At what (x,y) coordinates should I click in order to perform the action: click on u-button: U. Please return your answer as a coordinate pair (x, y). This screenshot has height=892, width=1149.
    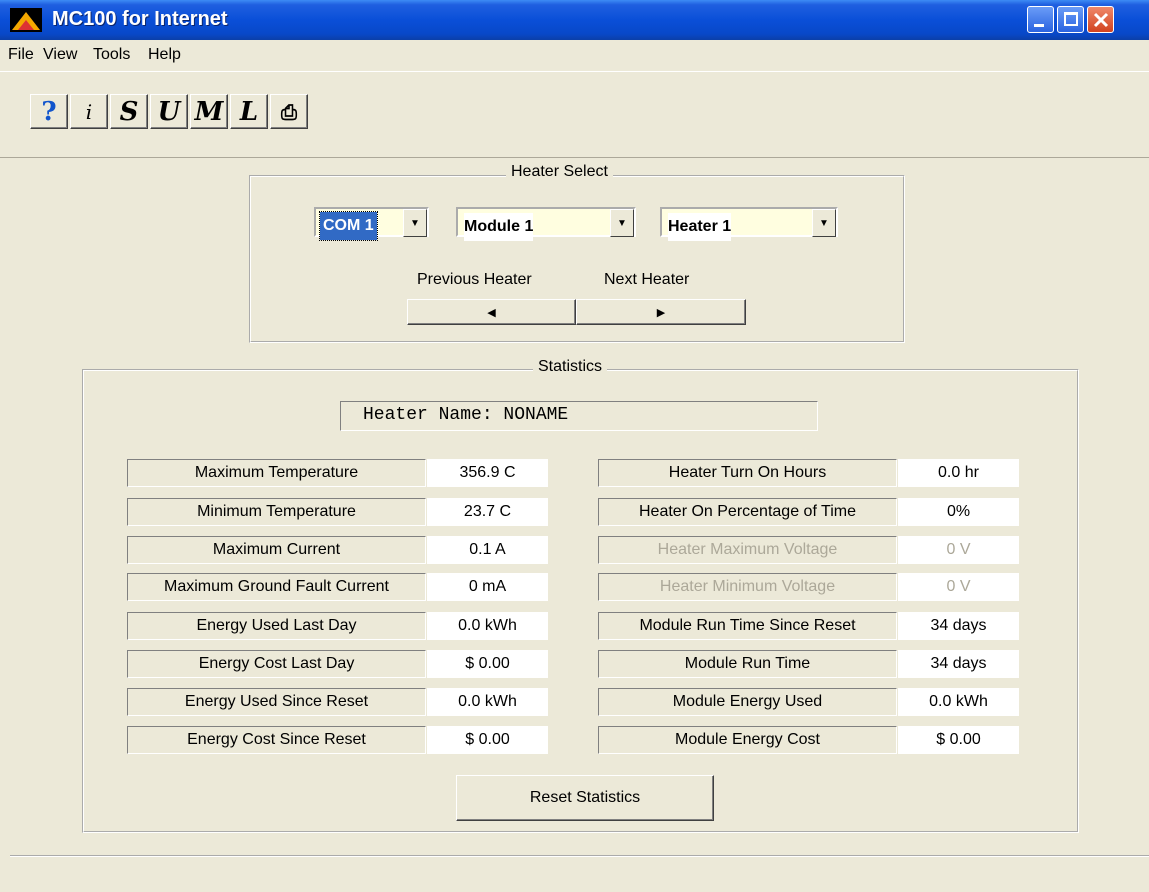
    Looking at the image, I should click on (169, 111).